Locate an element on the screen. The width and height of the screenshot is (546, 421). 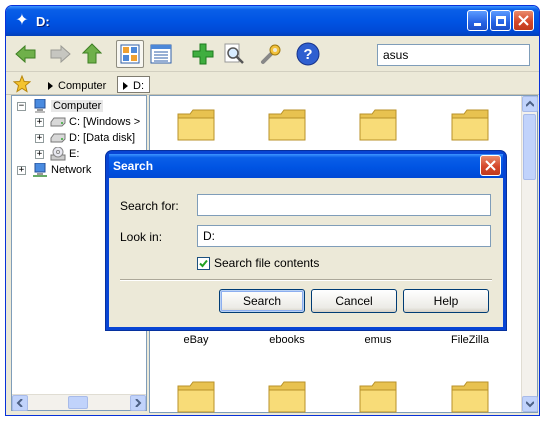
search-input: asus is located at coordinates (453, 55).